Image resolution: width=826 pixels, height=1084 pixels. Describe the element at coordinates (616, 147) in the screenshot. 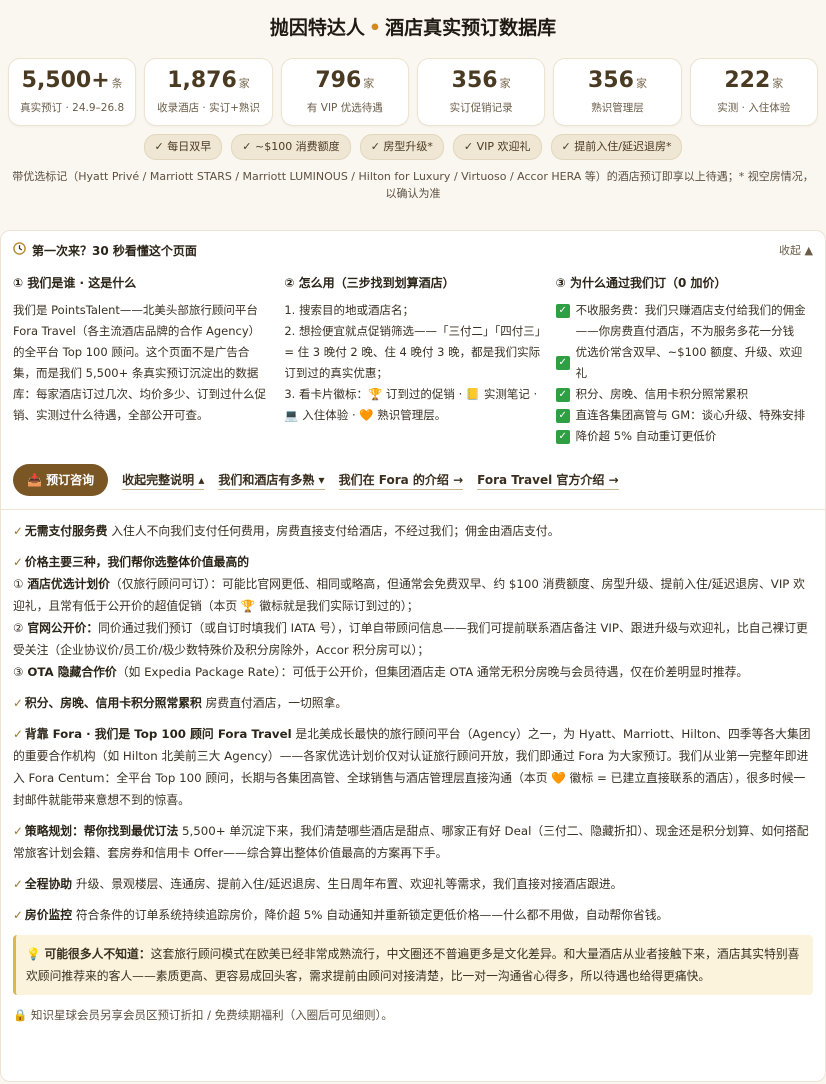

I see `chip-checkin-checkout: ✓ 提前入住/延迟退房*` at that location.